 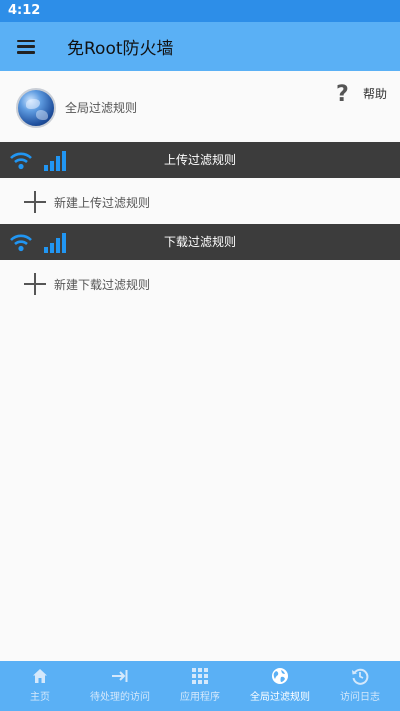 I want to click on hamburger-menu-icon, so click(x=26, y=46).